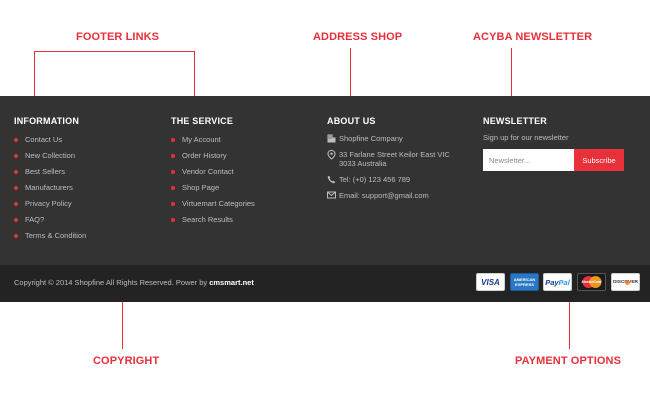 This screenshot has height=400, width=650. I want to click on paypal-pay: Pay, so click(552, 282).